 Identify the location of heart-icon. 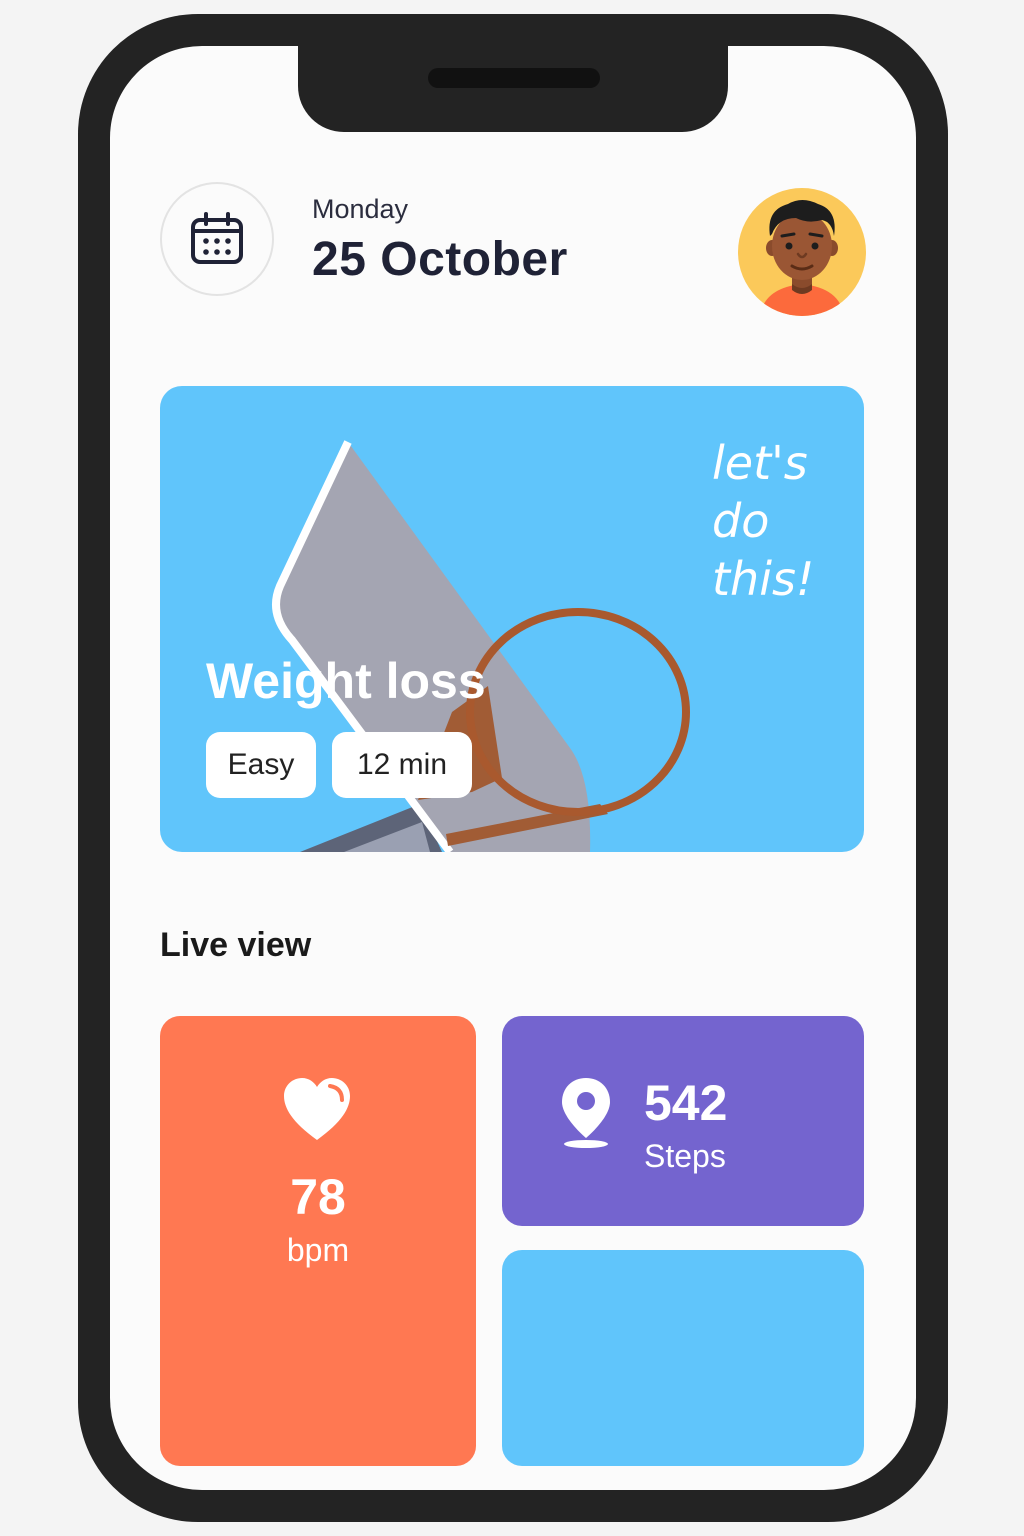
(317, 1109).